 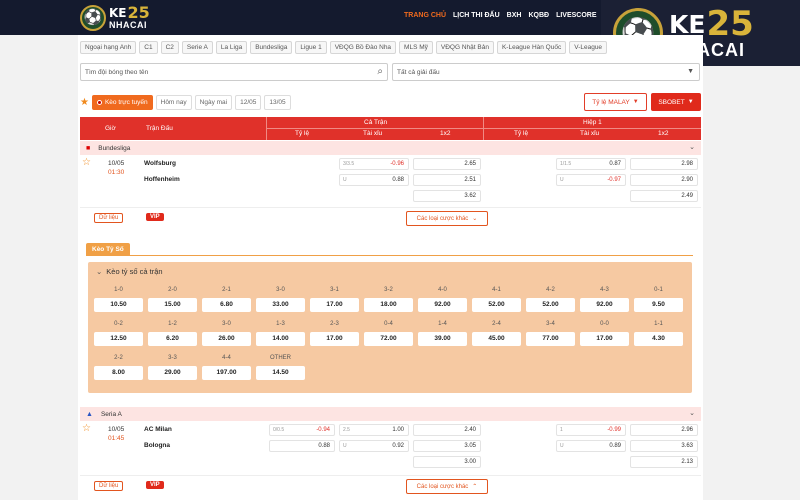 What do you see at coordinates (676, 102) in the screenshot?
I see `bookmaker-dropdown: SBOBET ▼` at bounding box center [676, 102].